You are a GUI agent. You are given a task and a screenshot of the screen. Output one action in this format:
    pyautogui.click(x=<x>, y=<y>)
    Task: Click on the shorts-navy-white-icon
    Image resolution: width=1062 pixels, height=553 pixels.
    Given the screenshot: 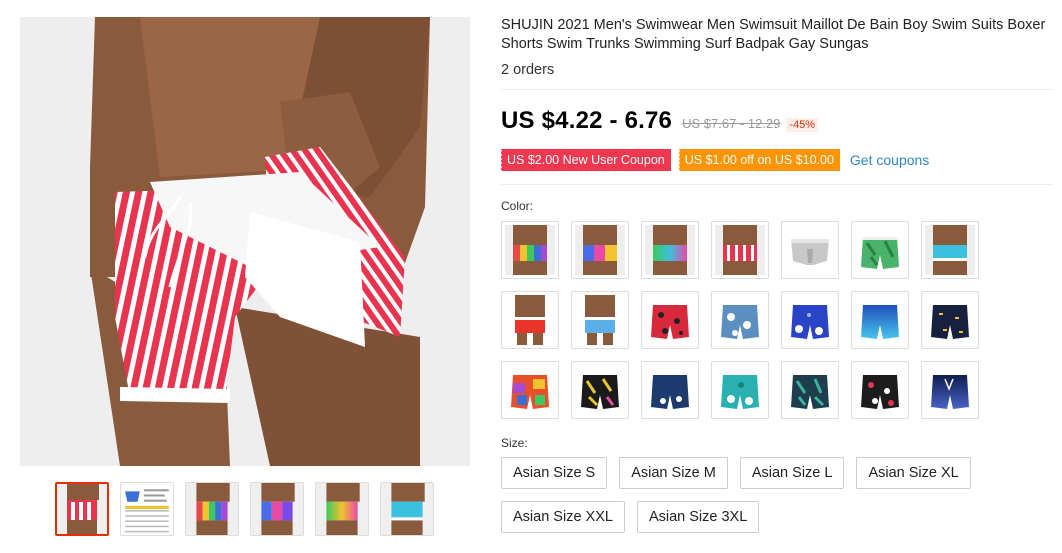 What is the action you would take?
    pyautogui.click(x=670, y=390)
    